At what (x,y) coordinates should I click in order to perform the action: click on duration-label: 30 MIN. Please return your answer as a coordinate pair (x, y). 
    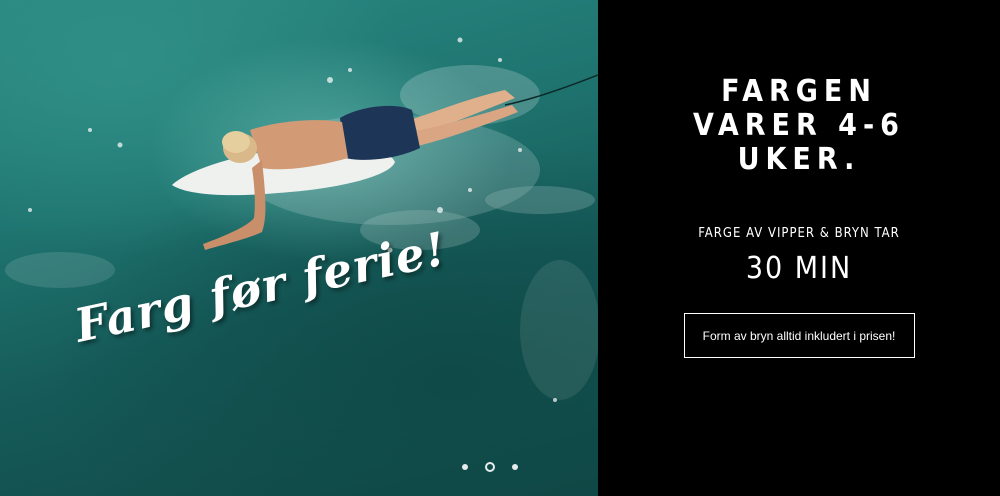
    Looking at the image, I should click on (799, 268).